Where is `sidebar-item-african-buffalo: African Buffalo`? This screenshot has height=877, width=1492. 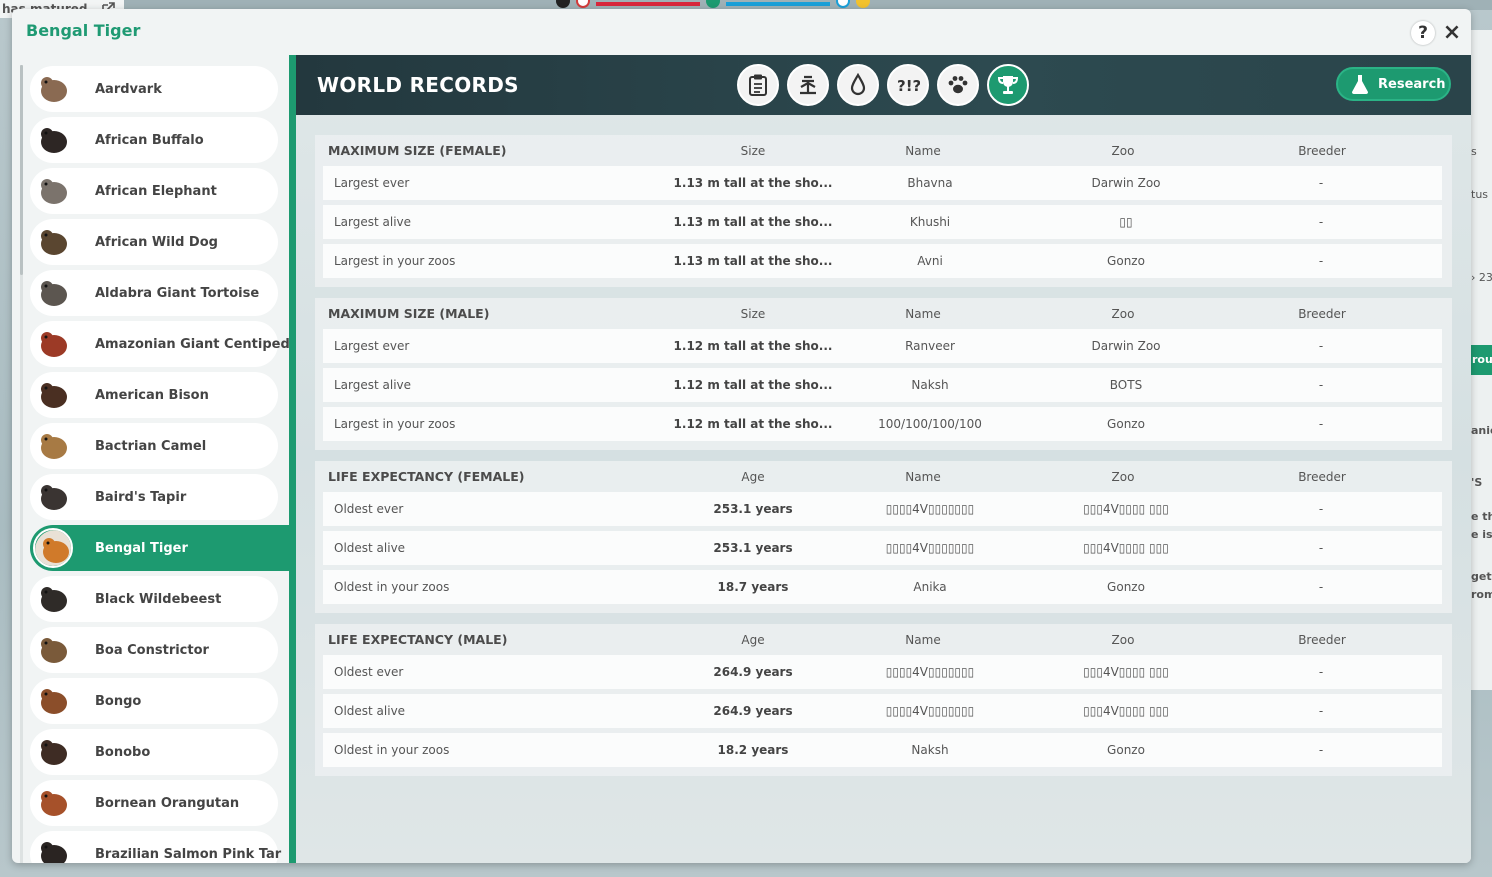 sidebar-item-african-buffalo: African Buffalo is located at coordinates (154, 140).